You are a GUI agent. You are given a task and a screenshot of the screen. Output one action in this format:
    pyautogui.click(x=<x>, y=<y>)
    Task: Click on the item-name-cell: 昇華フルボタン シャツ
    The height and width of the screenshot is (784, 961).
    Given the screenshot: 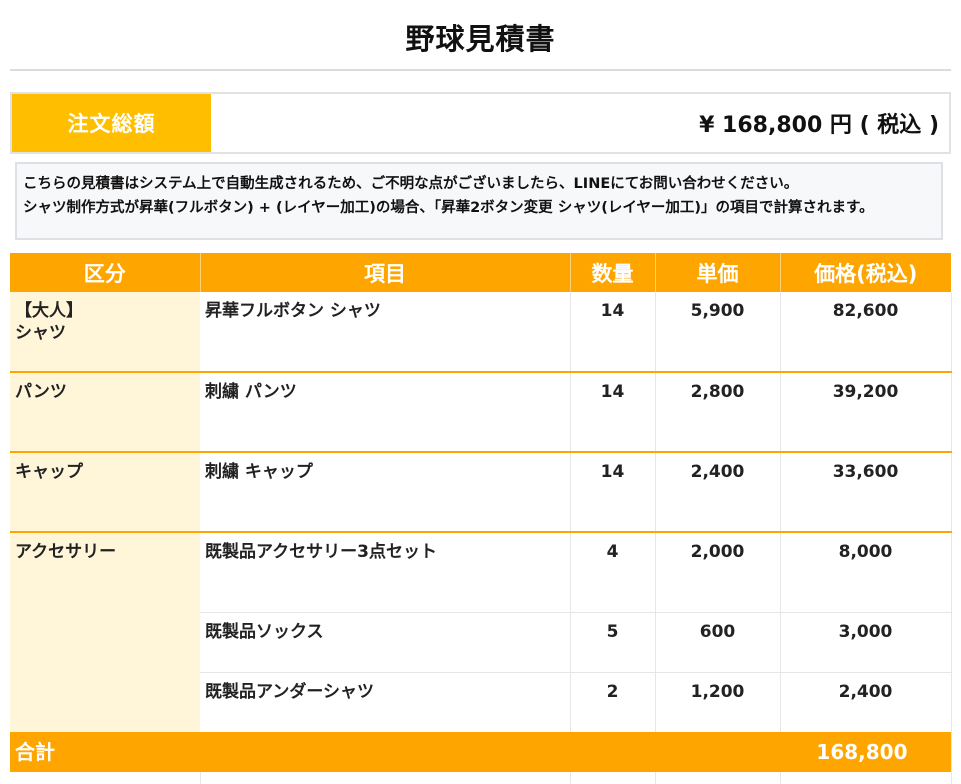 What is the action you would take?
    pyautogui.click(x=385, y=332)
    